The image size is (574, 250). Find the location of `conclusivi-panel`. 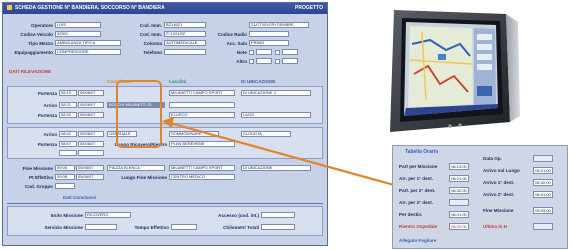

conclusivi-panel is located at coordinates (165, 221).